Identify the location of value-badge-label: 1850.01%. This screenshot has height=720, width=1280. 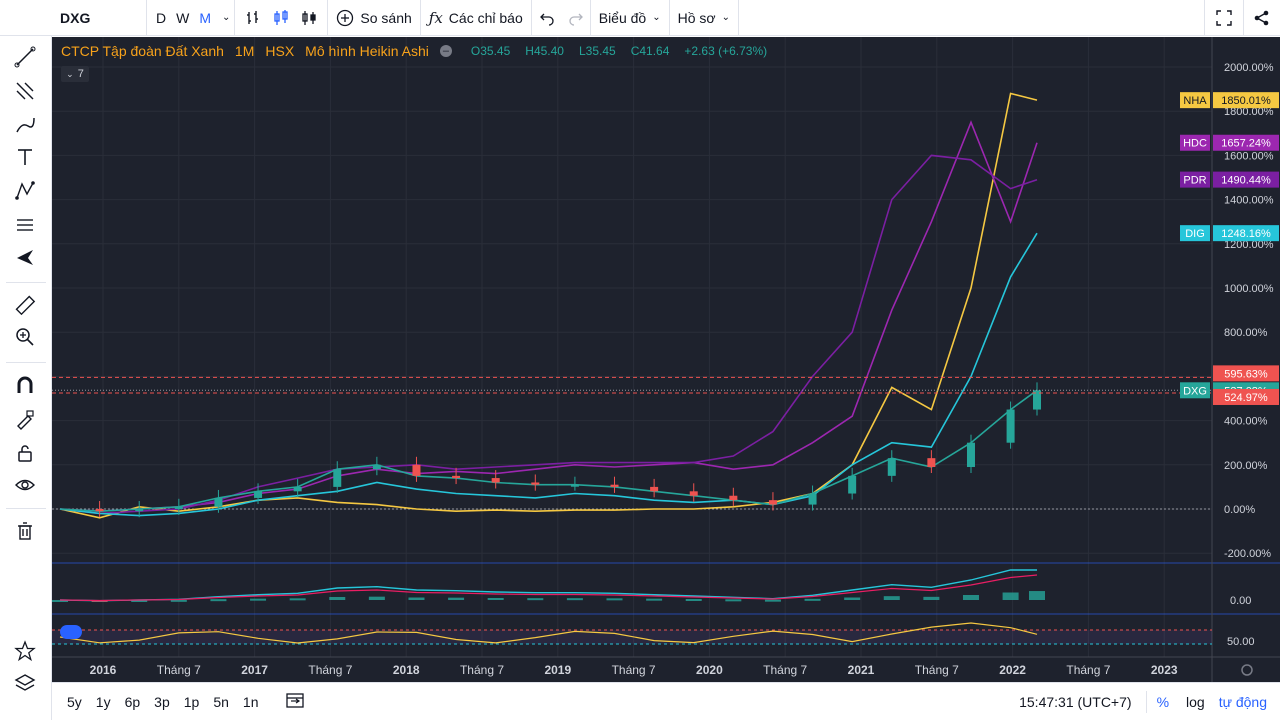
(1246, 101).